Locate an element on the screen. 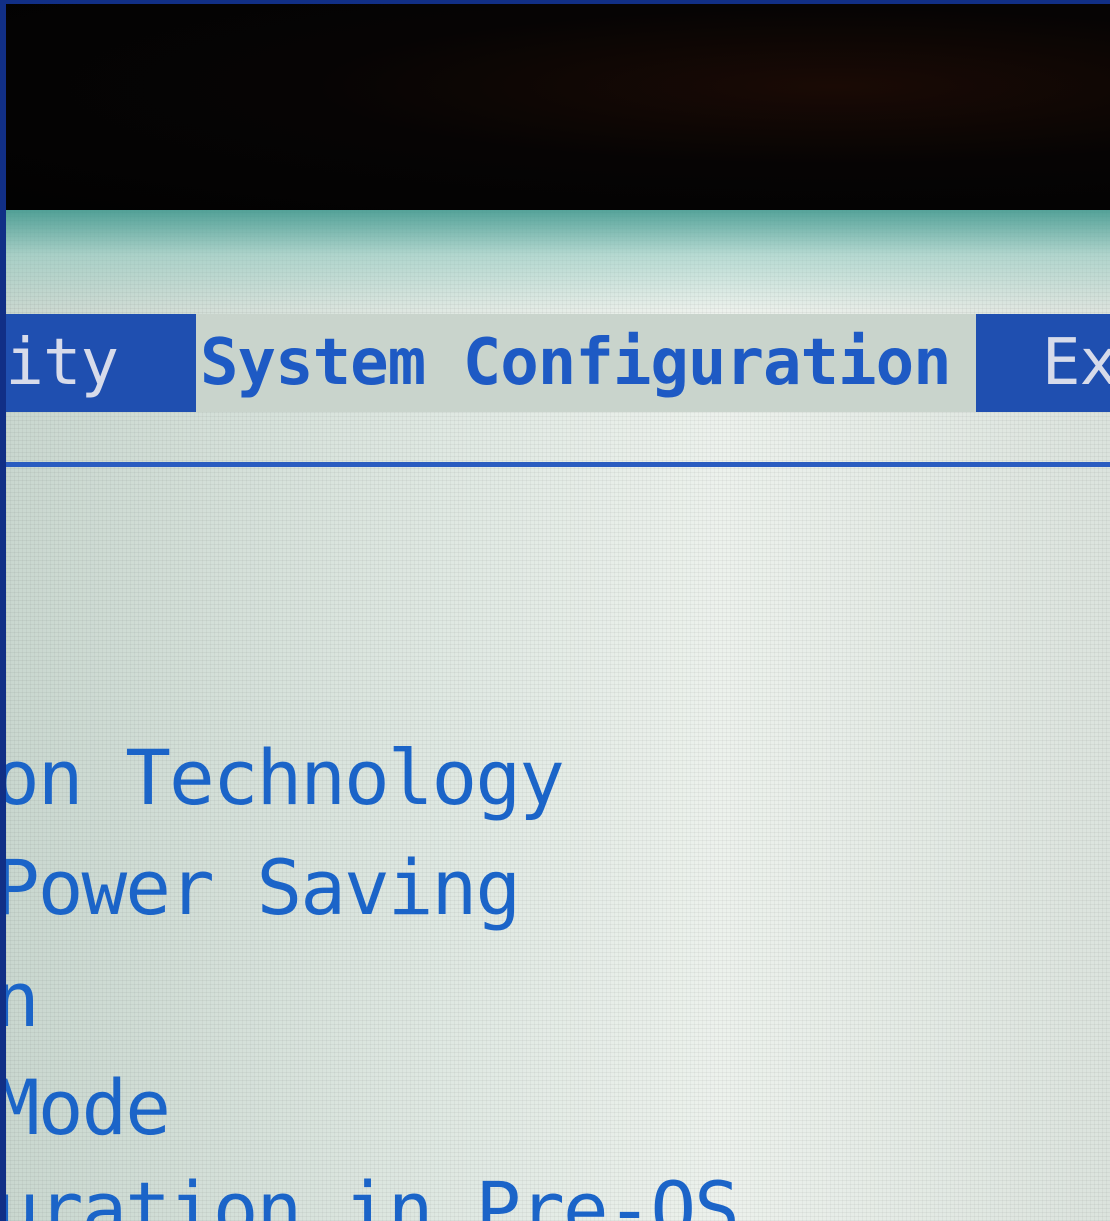 This screenshot has width=1110, height=1221. setting-item-label: uration in Pre-OS is located at coordinates (373, 1193).